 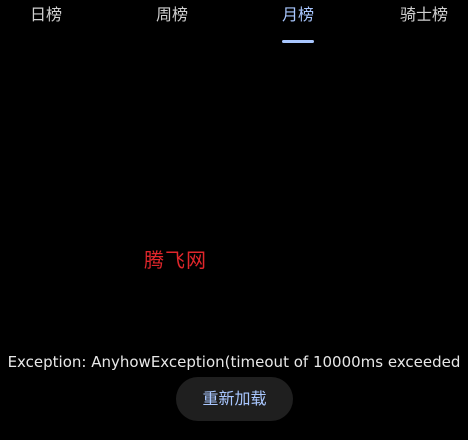 What do you see at coordinates (45, 14) in the screenshot?
I see `tab-daily-label: 日榜` at bounding box center [45, 14].